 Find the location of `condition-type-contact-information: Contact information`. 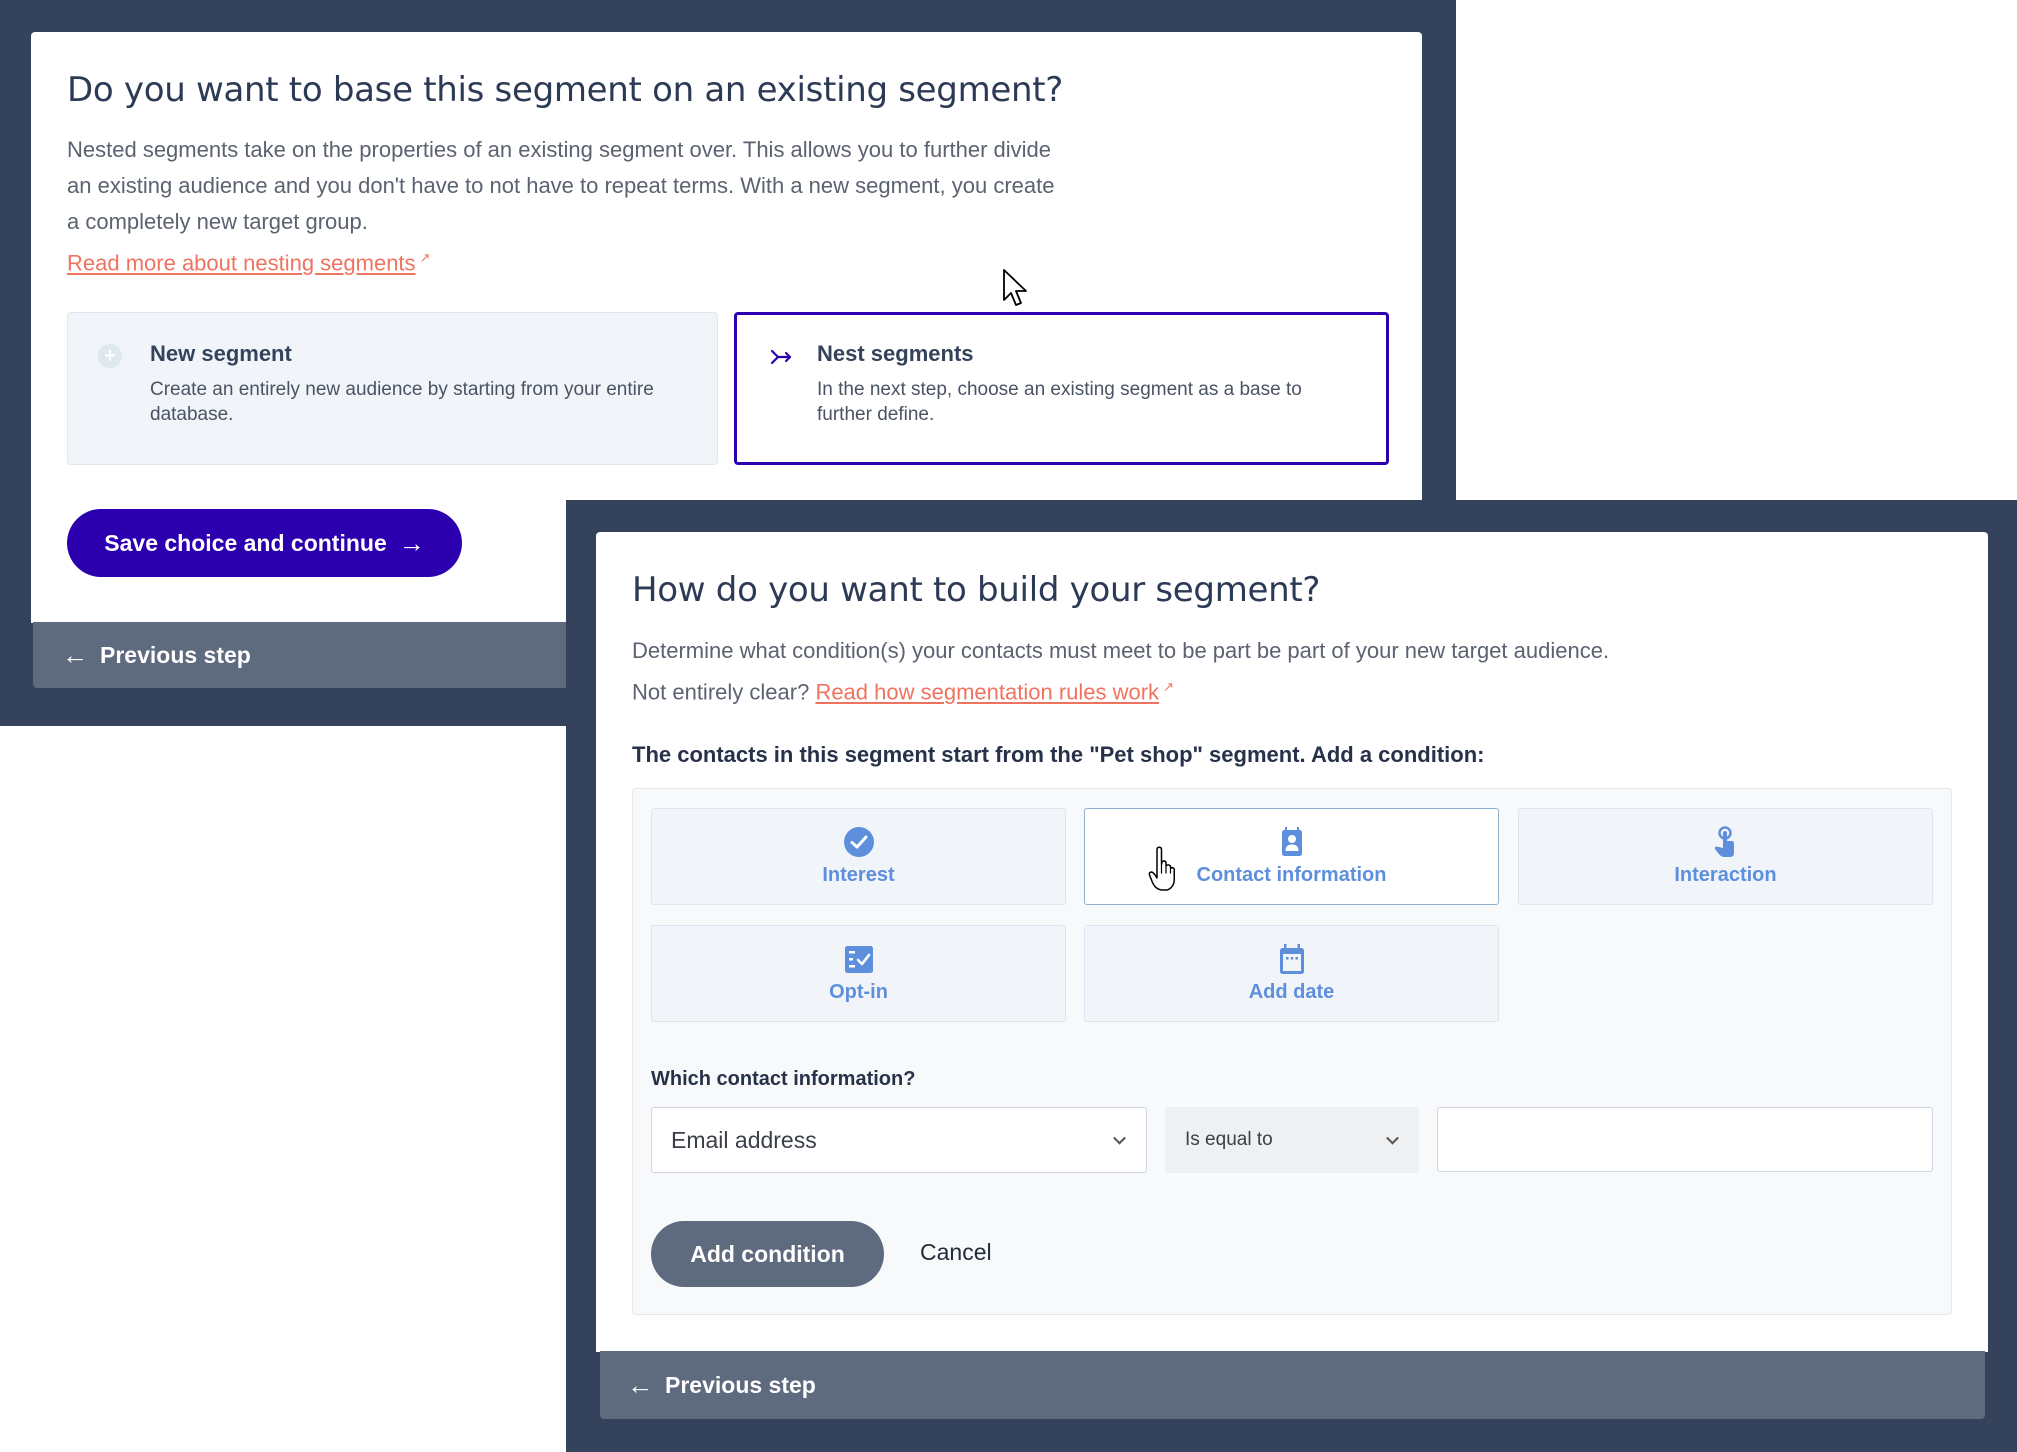

condition-type-contact-information: Contact information is located at coordinates (1291, 856).